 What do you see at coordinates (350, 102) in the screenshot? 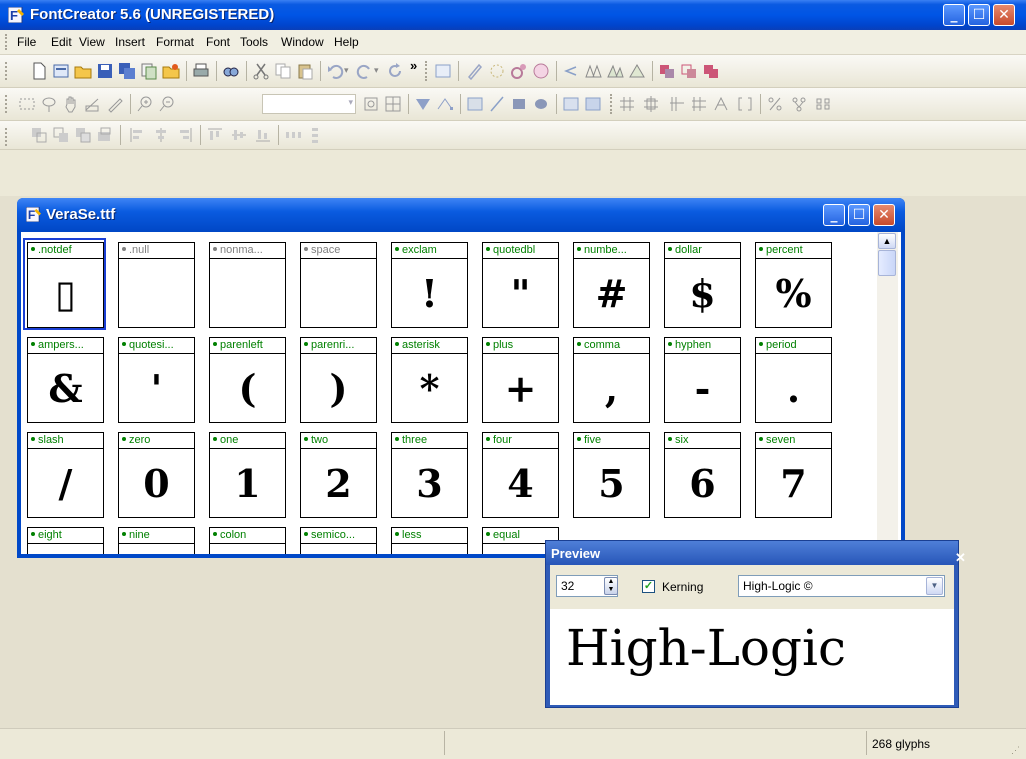
I see `zoom-dropdown-icon: ▾` at bounding box center [350, 102].